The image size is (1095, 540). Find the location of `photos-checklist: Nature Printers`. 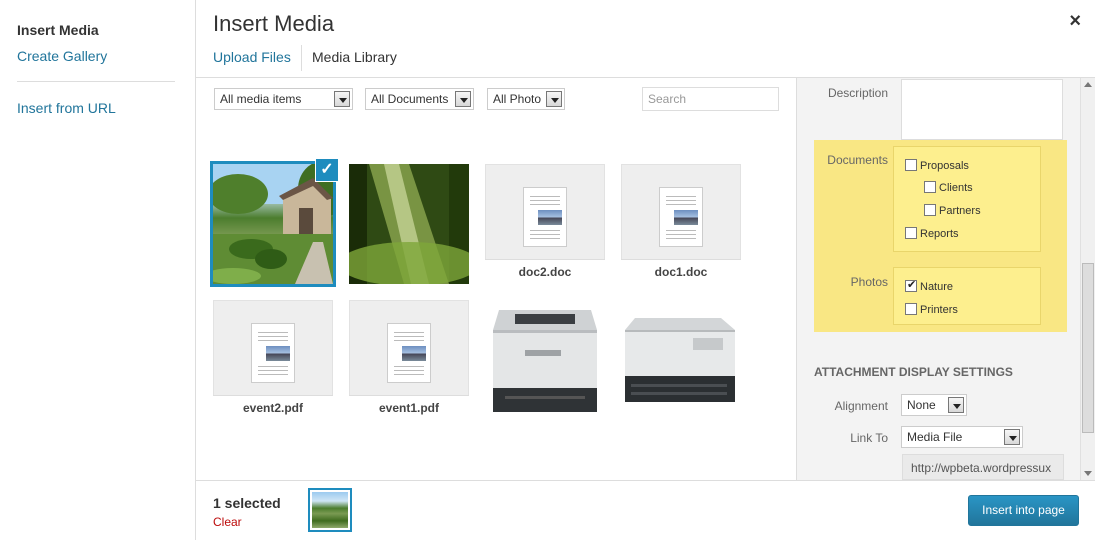

photos-checklist: Nature Printers is located at coordinates (967, 296).